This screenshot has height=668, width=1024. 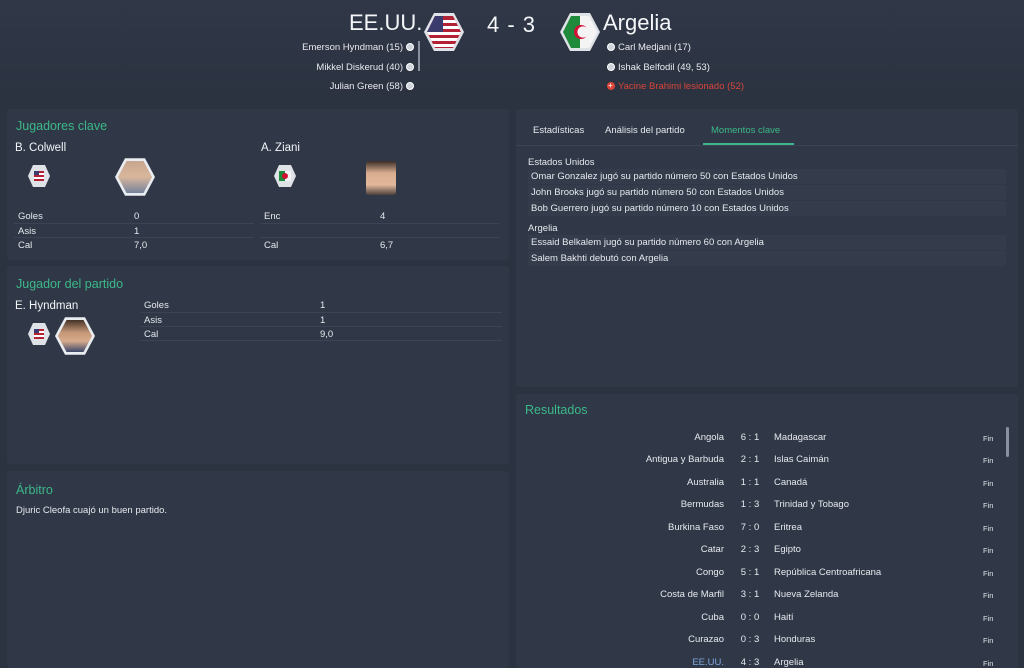 What do you see at coordinates (756, 528) in the screenshot?
I see `result-row: Burkina Faso 7 : 0 Eritrea Fin` at bounding box center [756, 528].